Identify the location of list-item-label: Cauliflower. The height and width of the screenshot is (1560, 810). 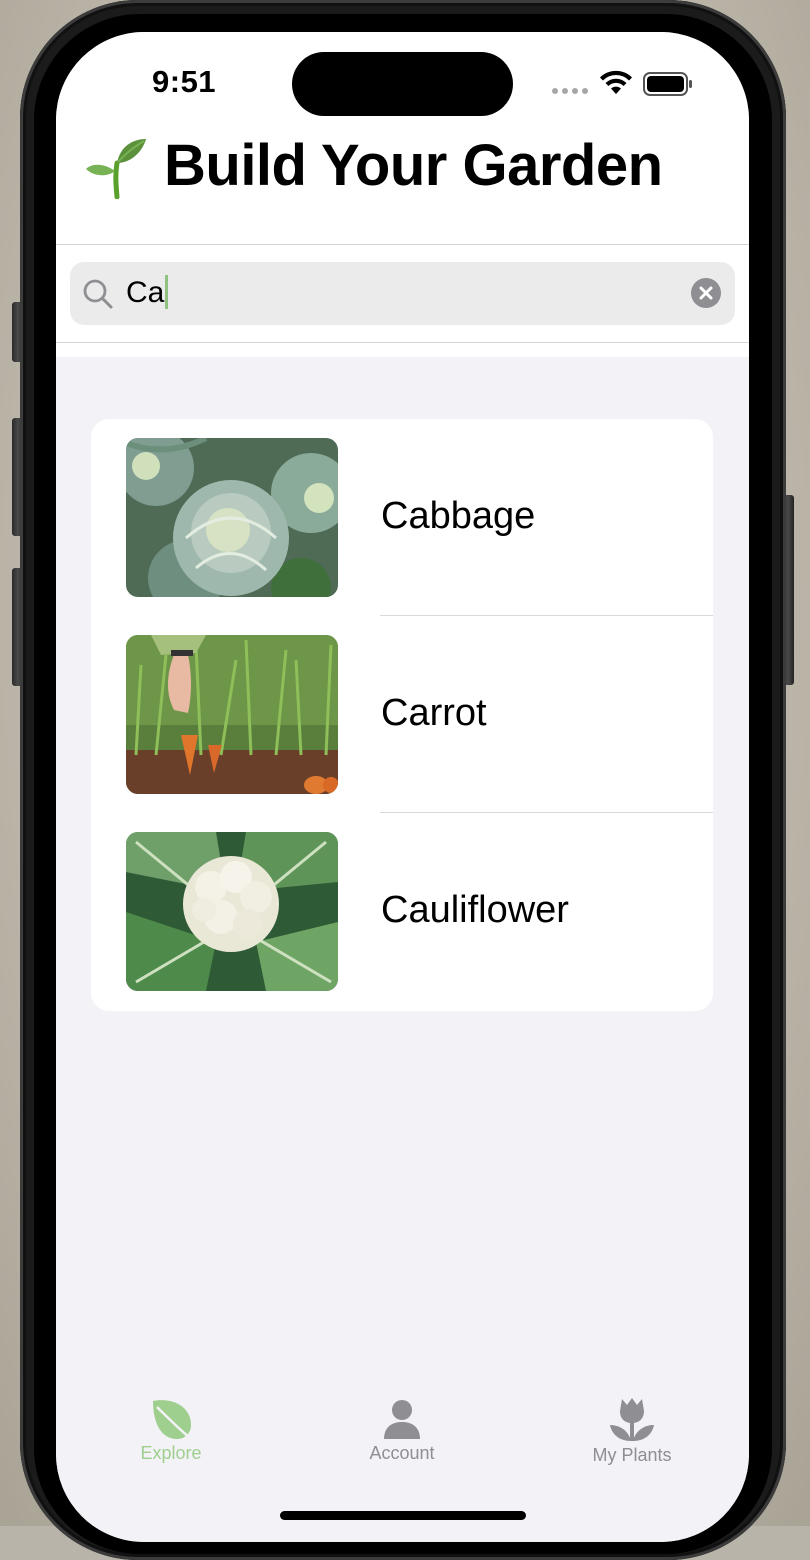
(475, 910).